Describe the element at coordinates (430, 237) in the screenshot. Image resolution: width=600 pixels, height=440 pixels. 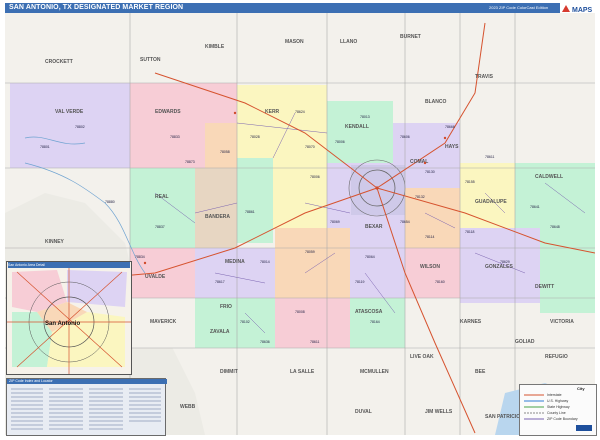
I see `zip-label: 78114` at that location.